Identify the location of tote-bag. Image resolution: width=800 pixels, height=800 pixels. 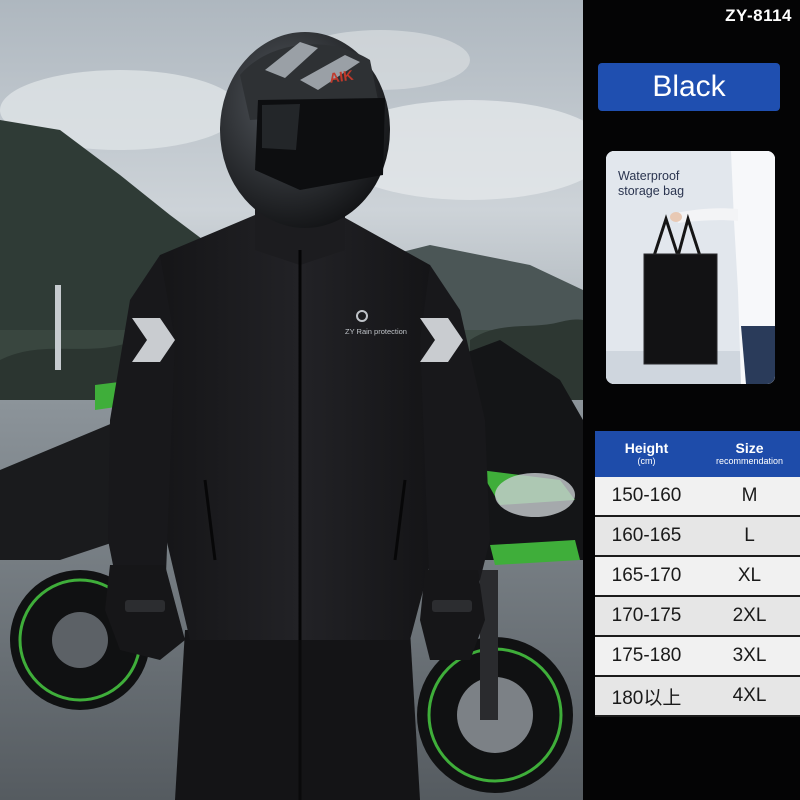
(680, 309).